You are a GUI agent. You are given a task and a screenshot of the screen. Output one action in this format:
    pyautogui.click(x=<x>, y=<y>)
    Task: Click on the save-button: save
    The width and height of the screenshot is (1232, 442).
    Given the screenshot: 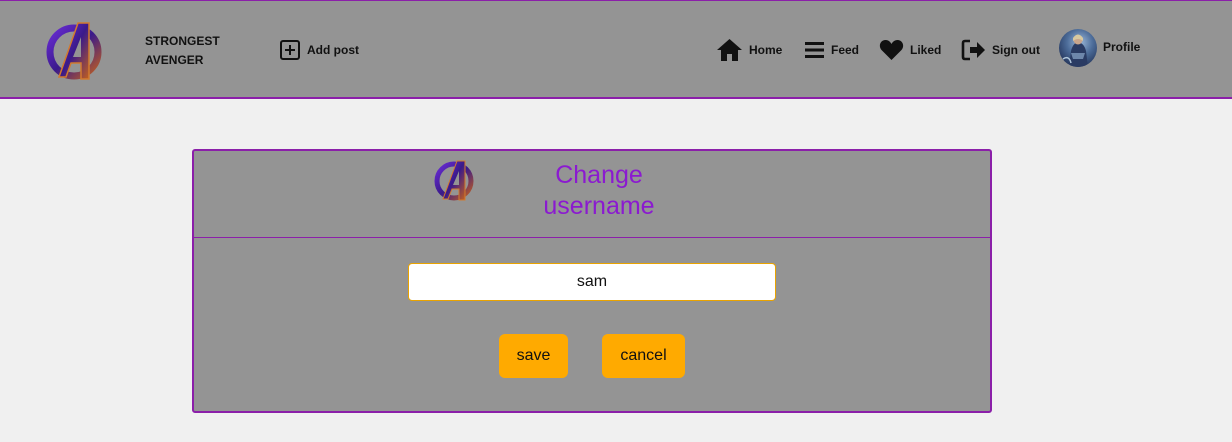 What is the action you would take?
    pyautogui.click(x=533, y=356)
    